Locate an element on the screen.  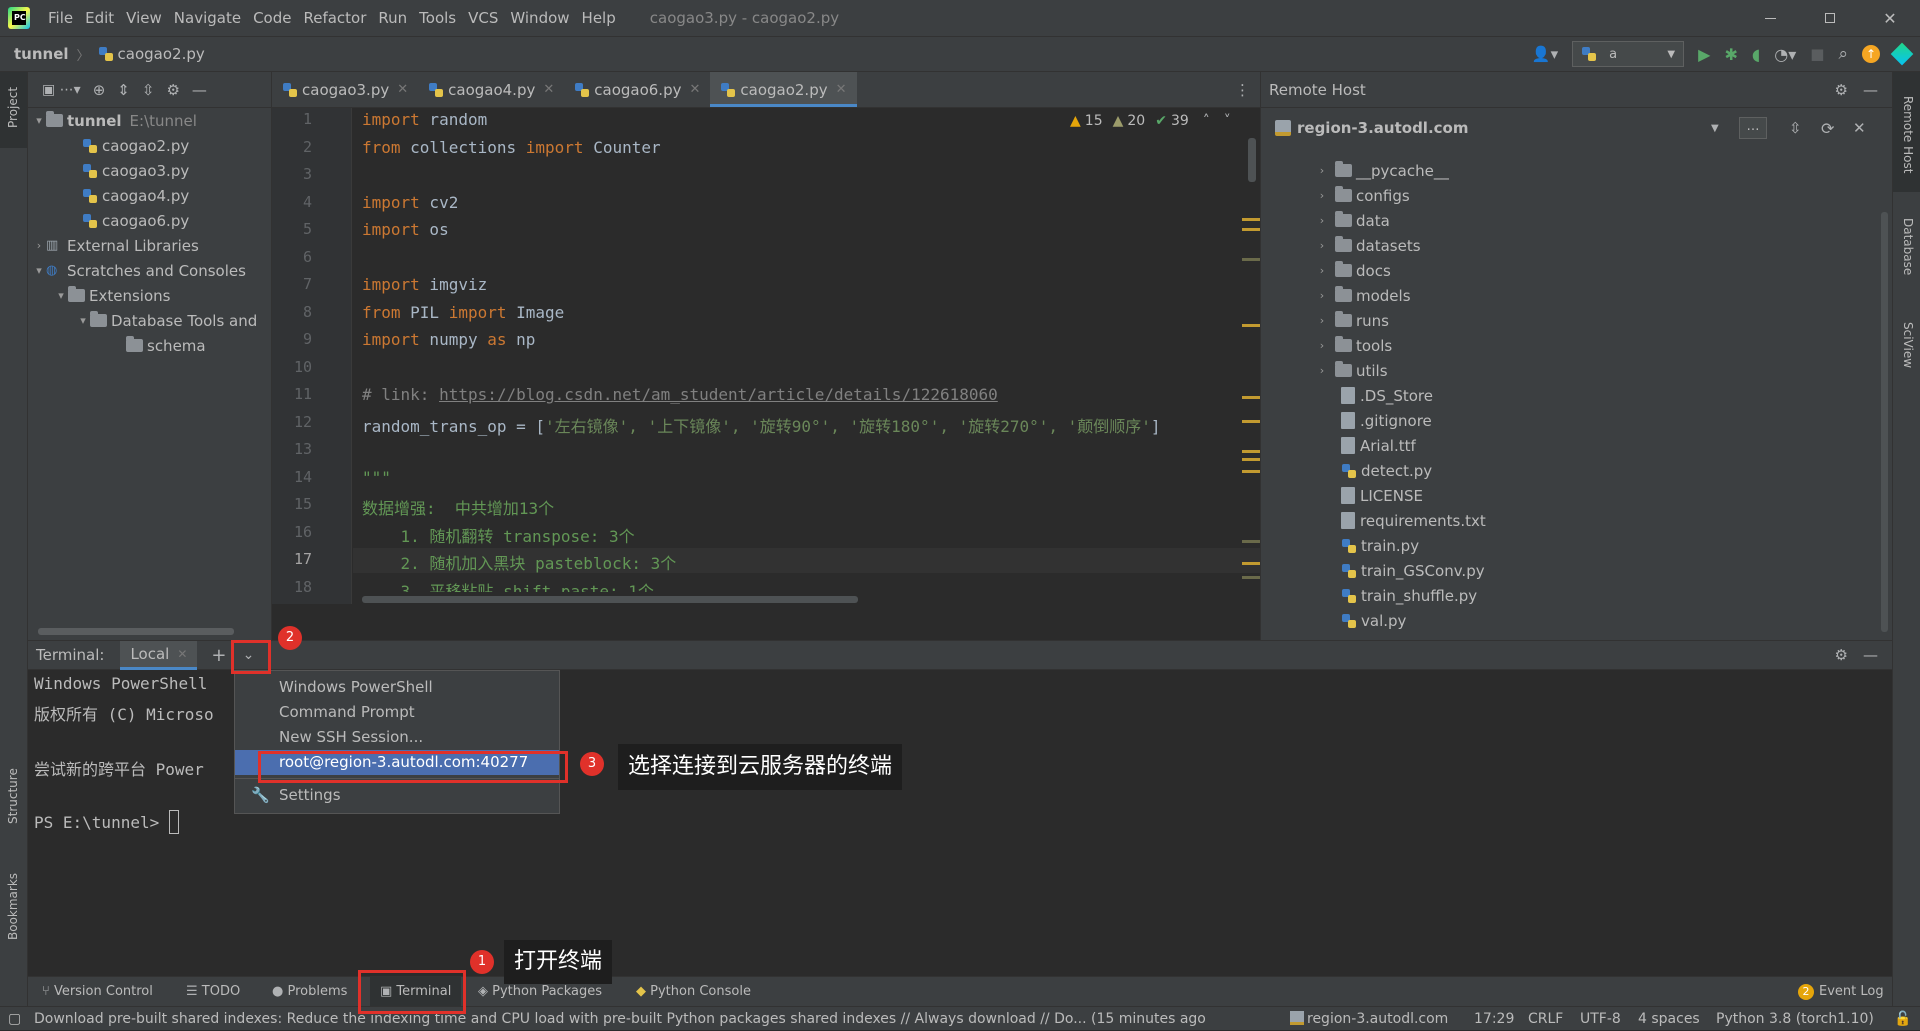
restore-button is located at coordinates (1830, 18).